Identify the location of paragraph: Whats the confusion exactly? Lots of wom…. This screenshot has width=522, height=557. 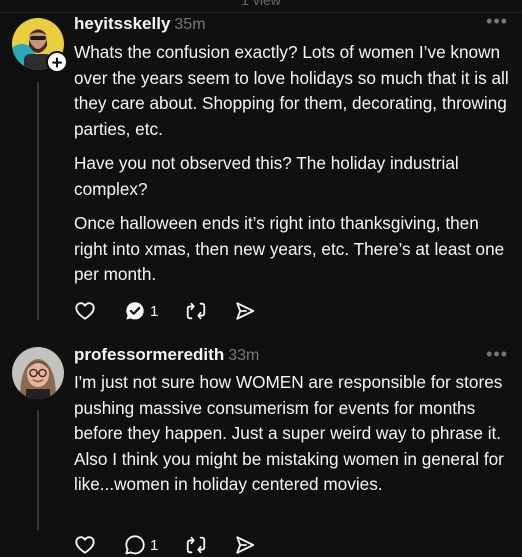
(291, 90).